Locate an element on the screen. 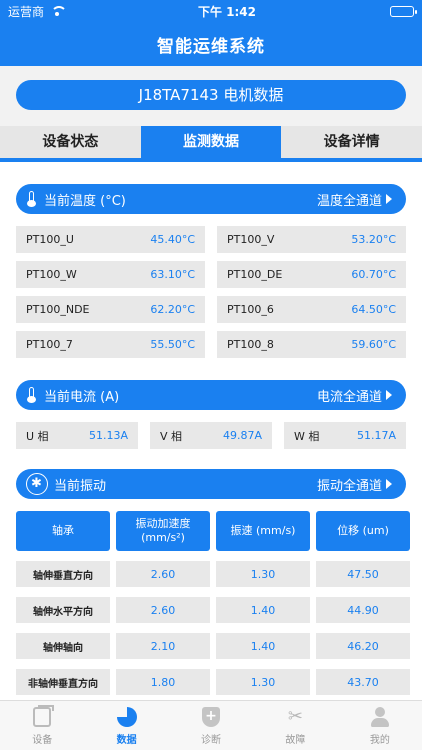  vibration-table-header: 轴承 振动加速度 (mm/s²) 振速 (mm/s) 位移 (um) is located at coordinates (213, 531).